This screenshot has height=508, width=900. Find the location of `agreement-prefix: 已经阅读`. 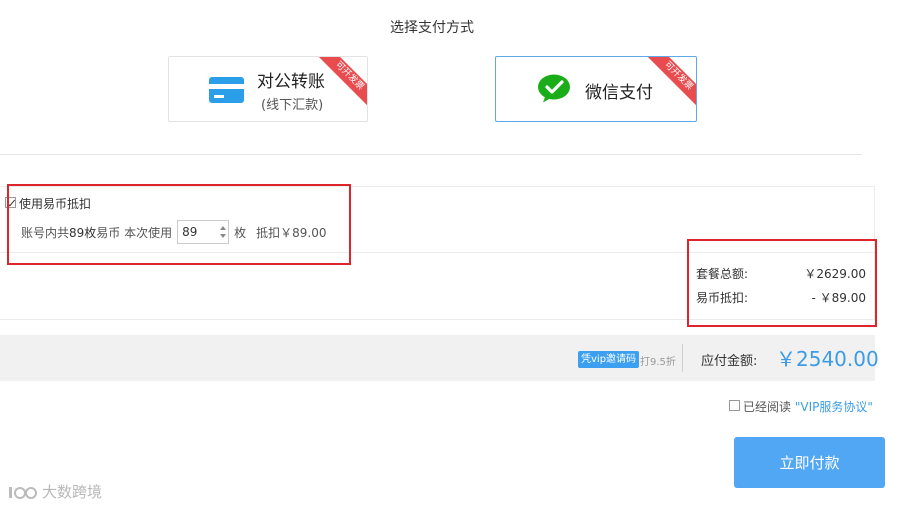

agreement-prefix: 已经阅读 is located at coordinates (767, 407).